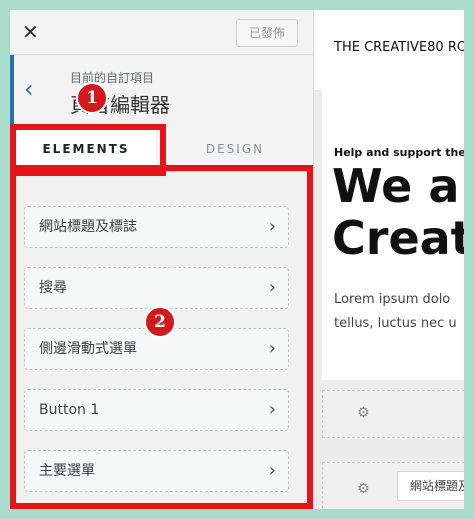 Image resolution: width=474 pixels, height=519 pixels. What do you see at coordinates (53, 288) in the screenshot?
I see `list-item-label: 搜尋` at bounding box center [53, 288].